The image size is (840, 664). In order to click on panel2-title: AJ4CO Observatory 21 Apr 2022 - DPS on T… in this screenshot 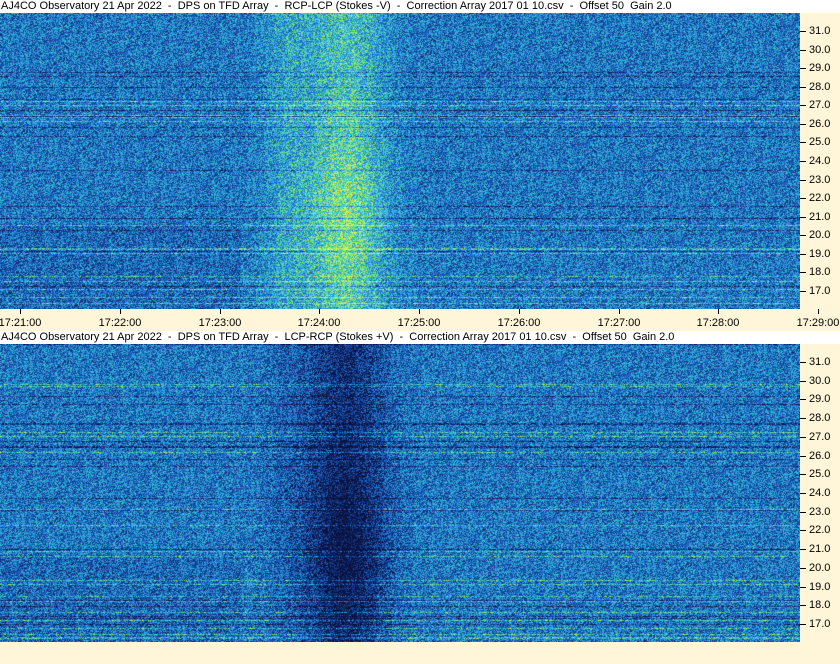, I will do `click(420, 337)`.